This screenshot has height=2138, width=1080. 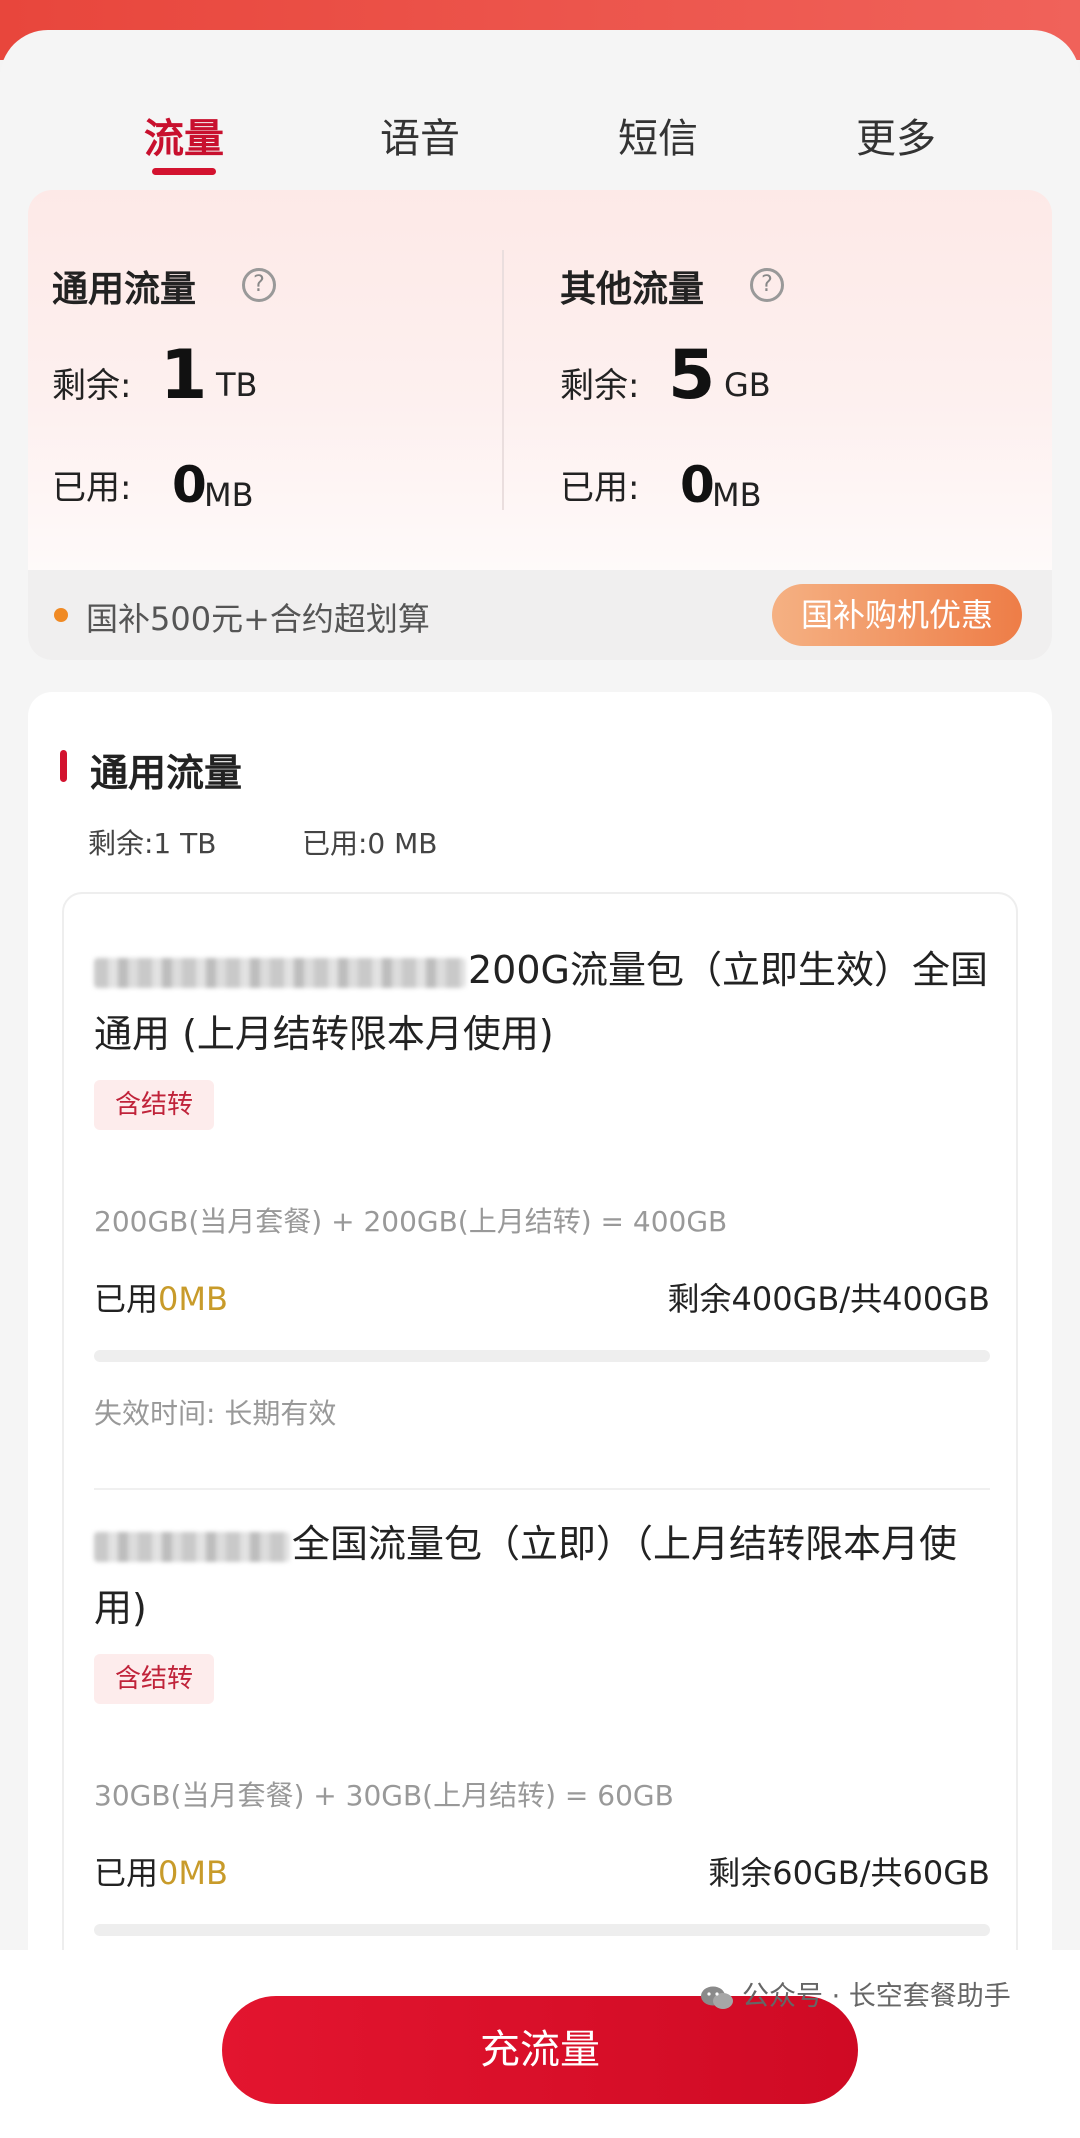 I want to click on general-remain-unit: TB, so click(x=237, y=385).